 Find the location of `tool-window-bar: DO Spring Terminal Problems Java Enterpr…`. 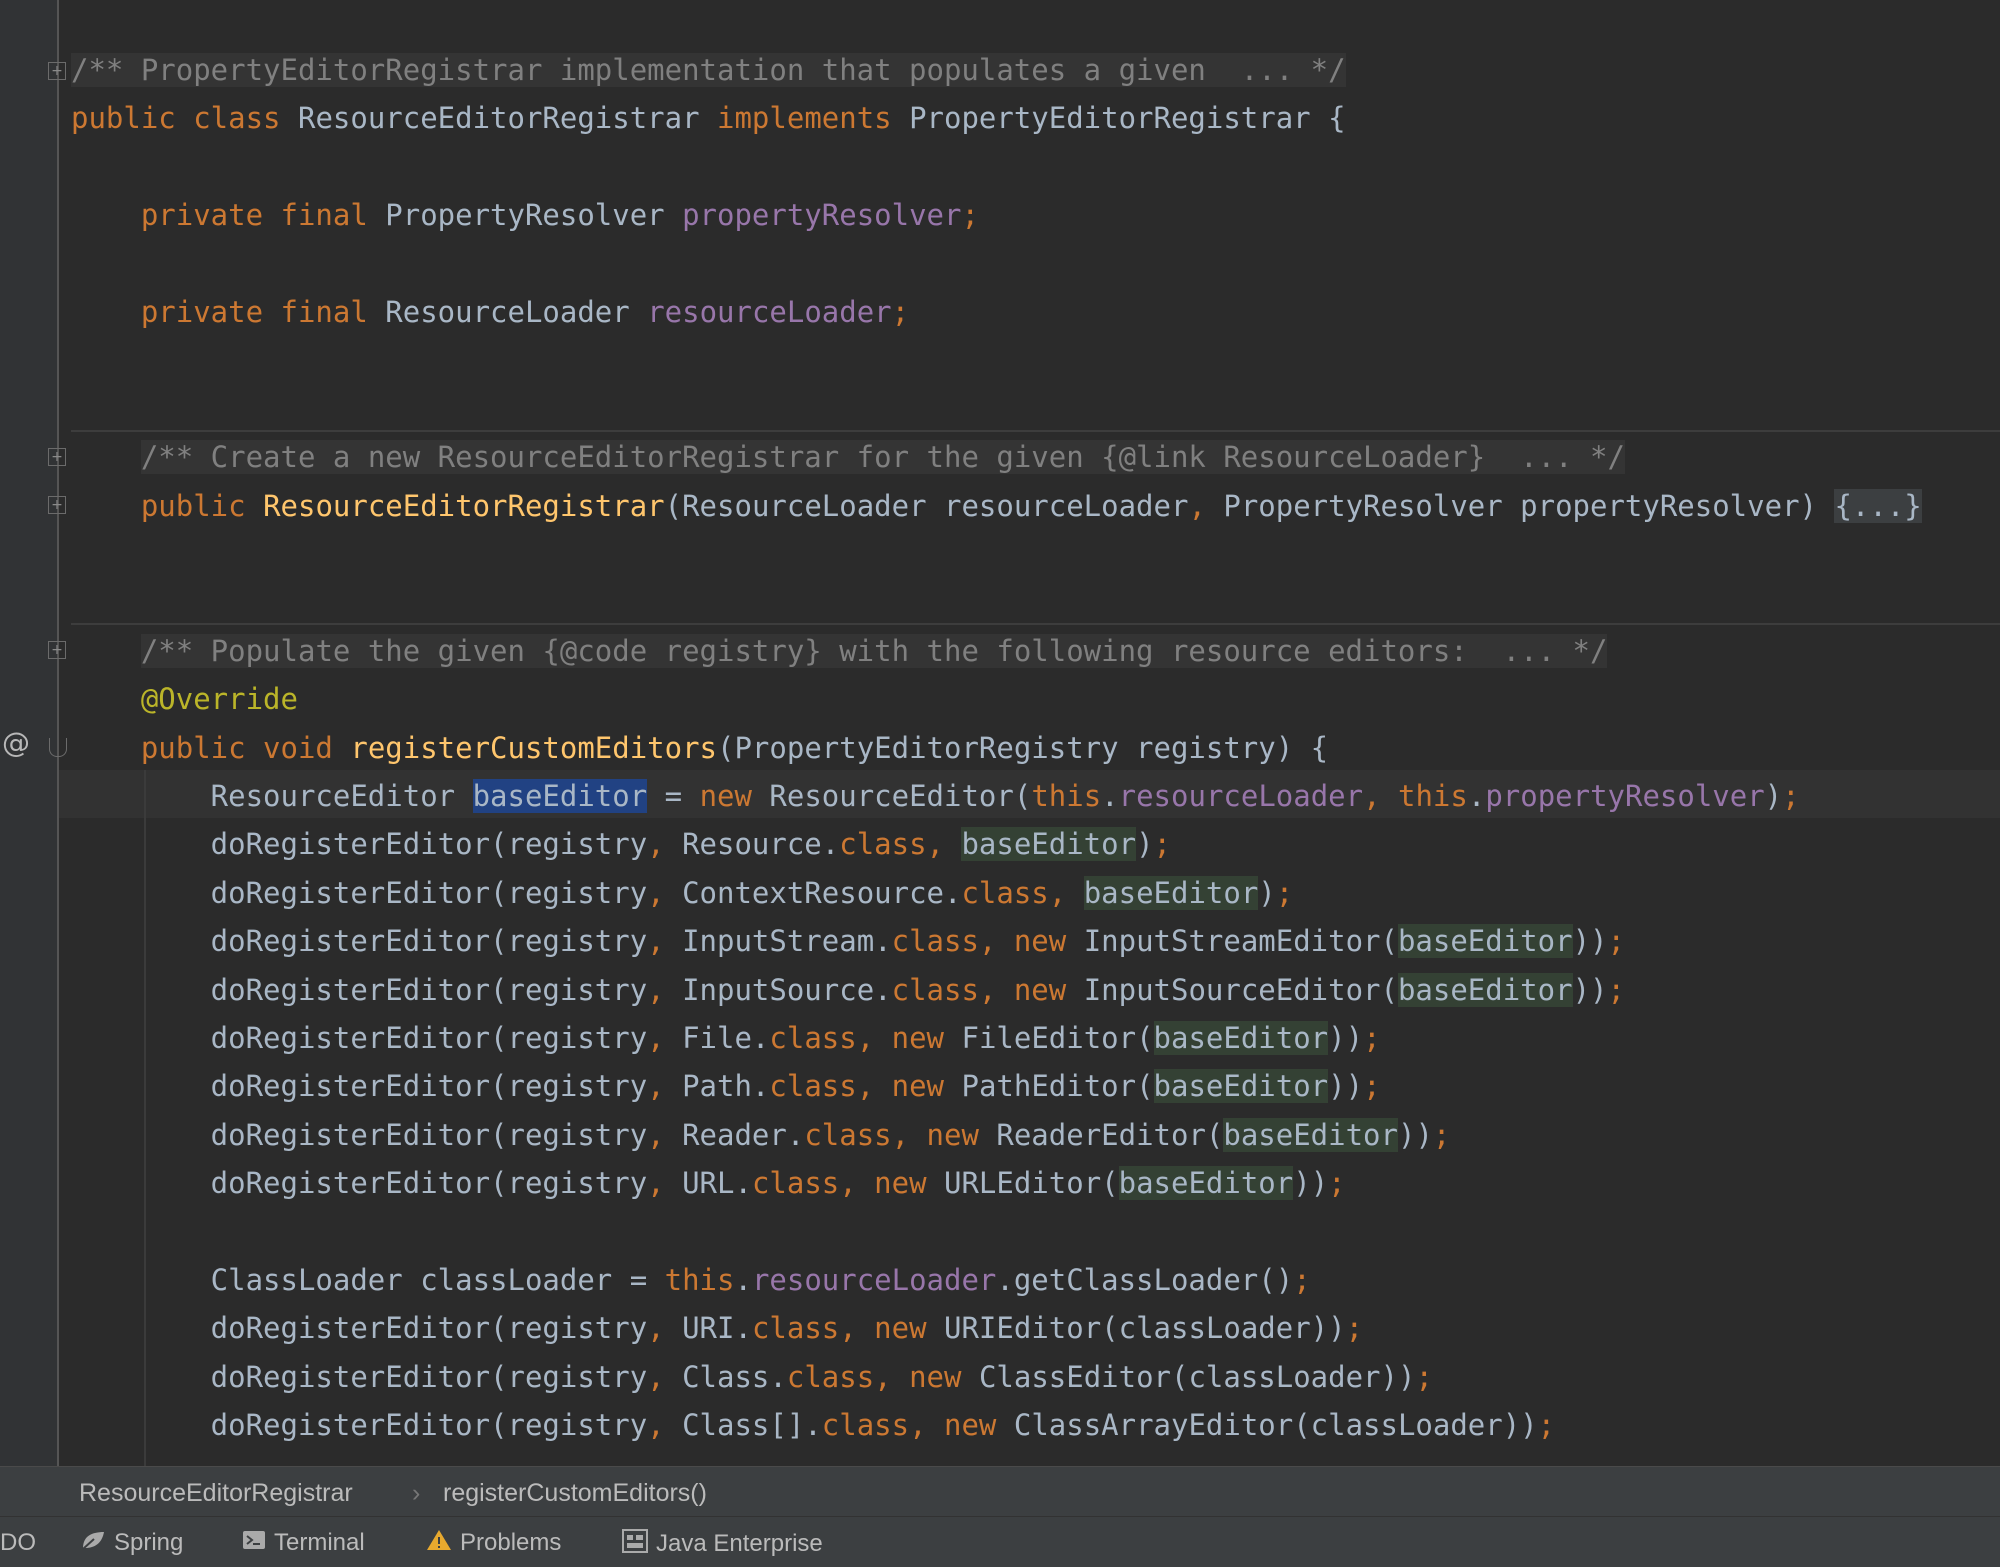

tool-window-bar: DO Spring Terminal Problems Java Enterpr… is located at coordinates (1000, 1541).